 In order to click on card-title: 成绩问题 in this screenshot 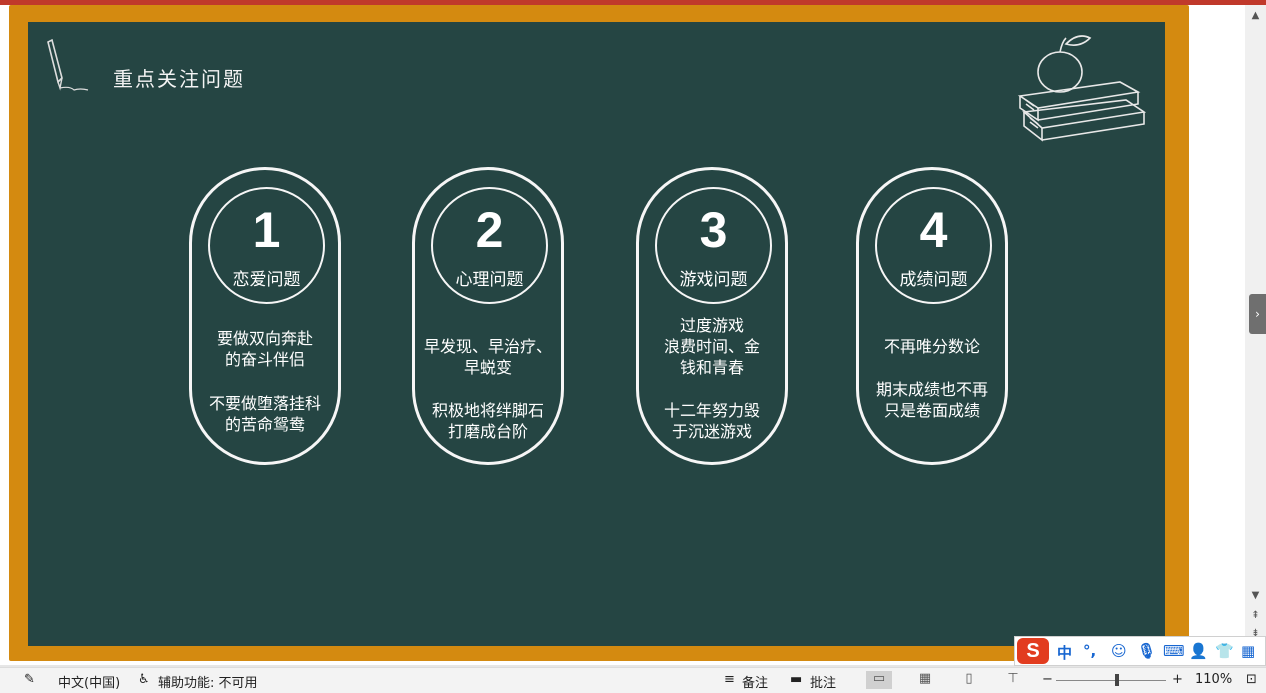, I will do `click(933, 280)`.